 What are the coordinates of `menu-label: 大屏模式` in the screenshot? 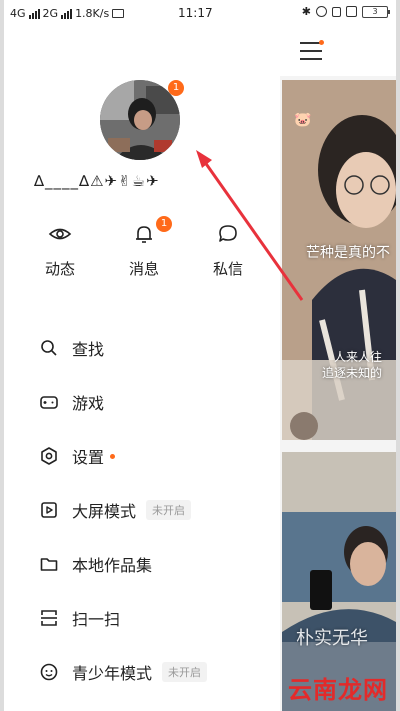 It's located at (104, 511).